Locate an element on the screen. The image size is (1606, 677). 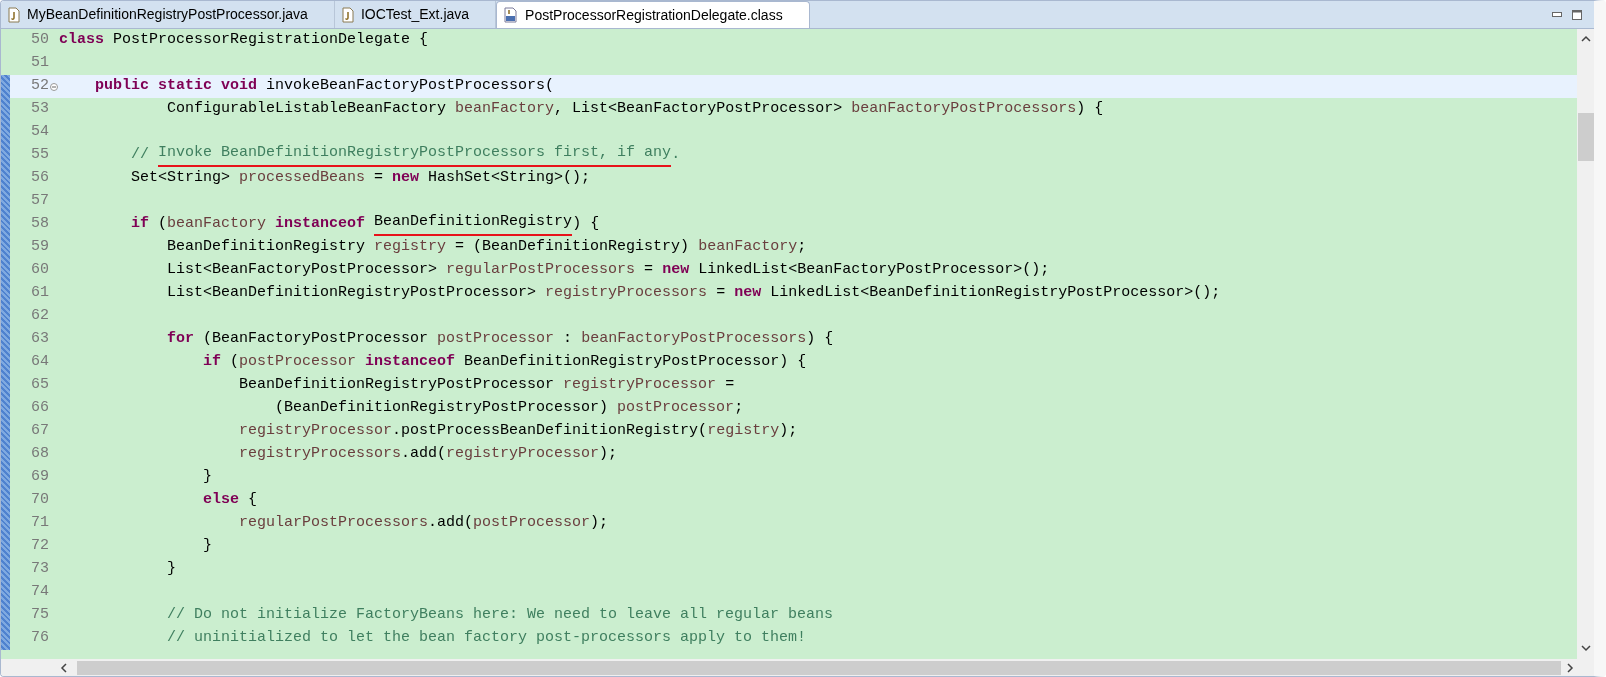
code-text: // uninitialized to let the bean factory post-processors apply to them! is located at coordinates (486, 638).